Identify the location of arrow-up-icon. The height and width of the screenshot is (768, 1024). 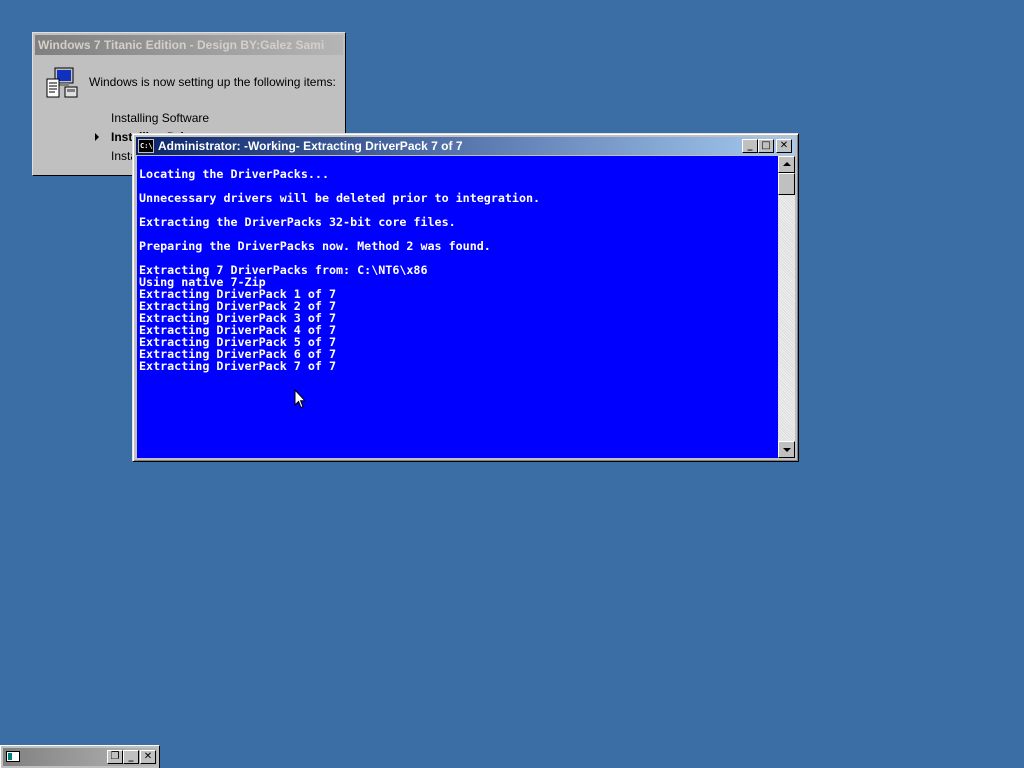
(787, 164).